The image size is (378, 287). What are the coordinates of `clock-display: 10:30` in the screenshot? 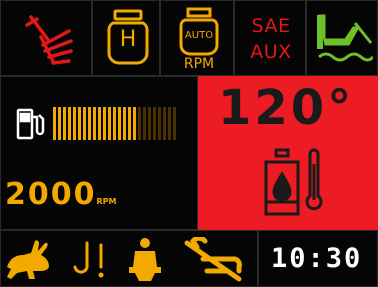 It's located at (317, 258).